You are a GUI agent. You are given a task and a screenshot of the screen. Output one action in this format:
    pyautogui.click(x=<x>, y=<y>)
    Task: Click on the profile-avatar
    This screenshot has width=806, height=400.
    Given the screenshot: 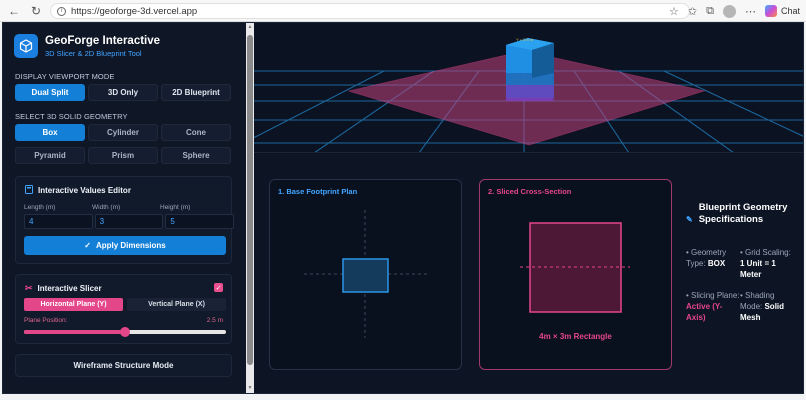 What is the action you would take?
    pyautogui.click(x=729, y=11)
    